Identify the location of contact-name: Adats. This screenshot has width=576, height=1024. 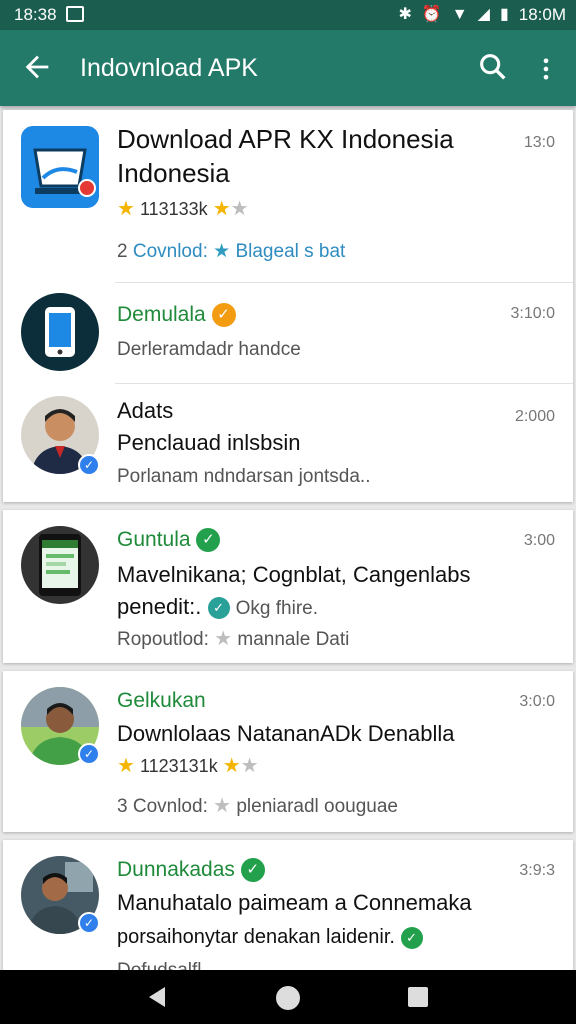
(145, 410).